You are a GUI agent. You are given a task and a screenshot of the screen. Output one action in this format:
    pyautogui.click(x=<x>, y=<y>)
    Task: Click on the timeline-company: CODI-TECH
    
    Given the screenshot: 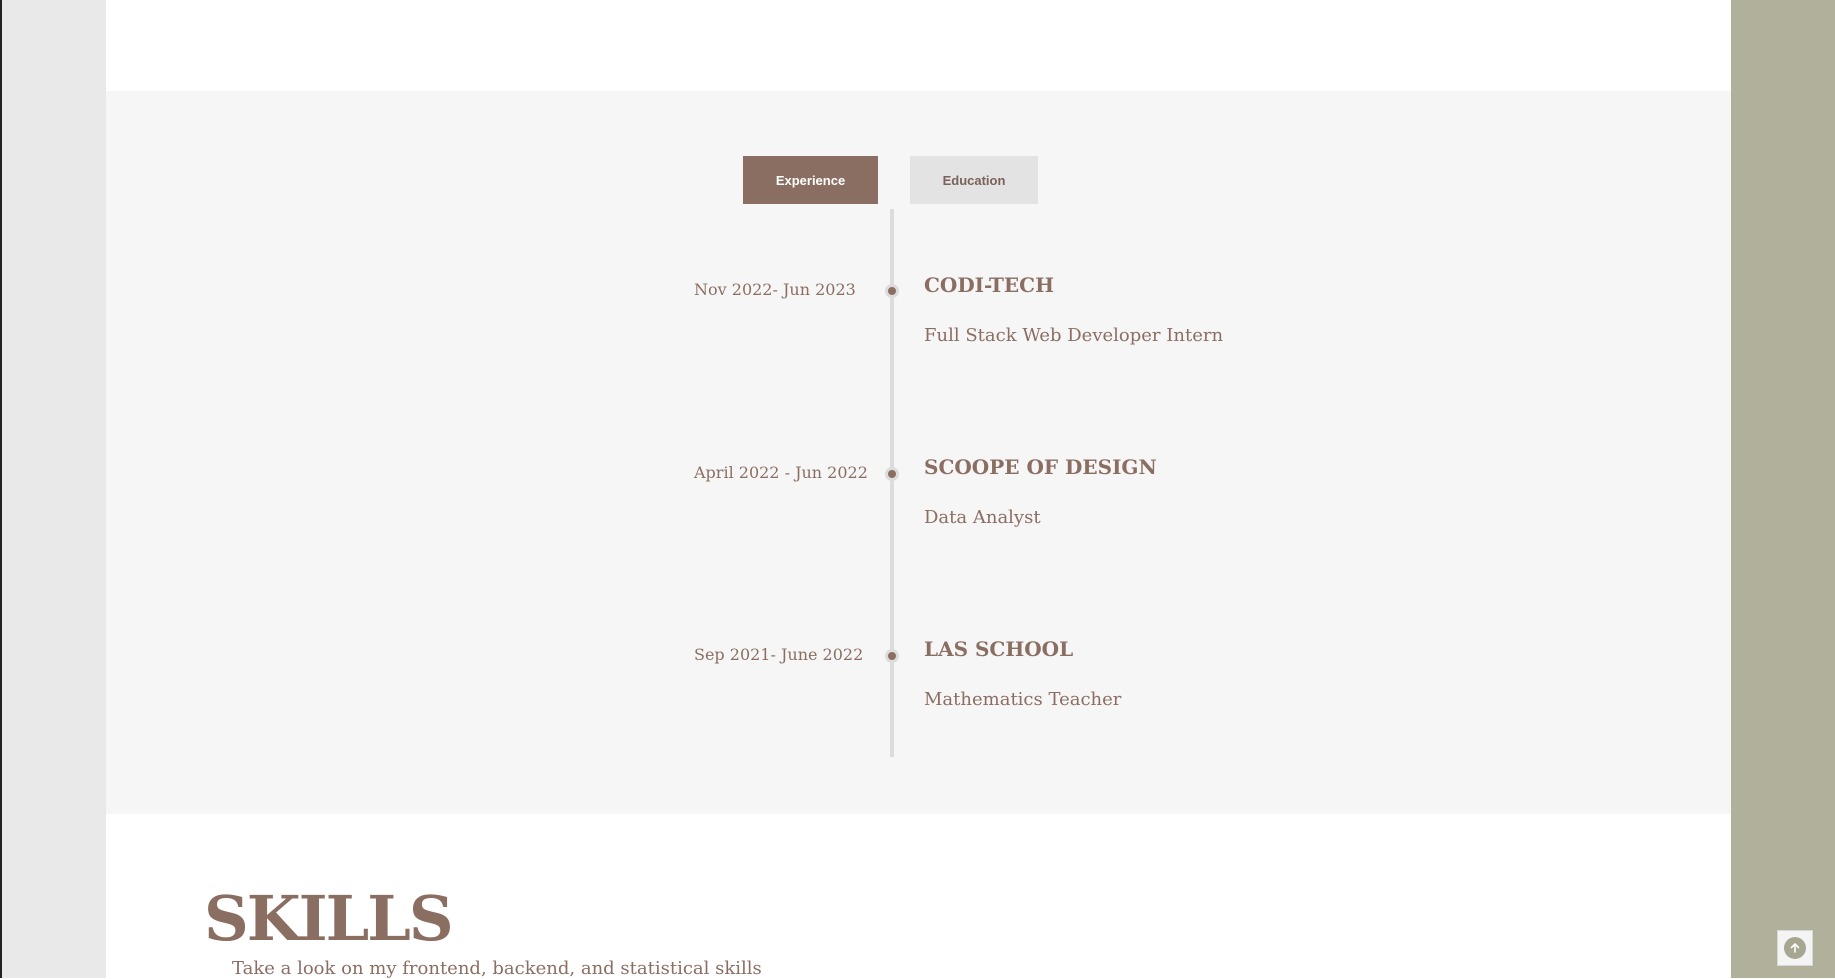 What is the action you would take?
    pyautogui.click(x=989, y=285)
    